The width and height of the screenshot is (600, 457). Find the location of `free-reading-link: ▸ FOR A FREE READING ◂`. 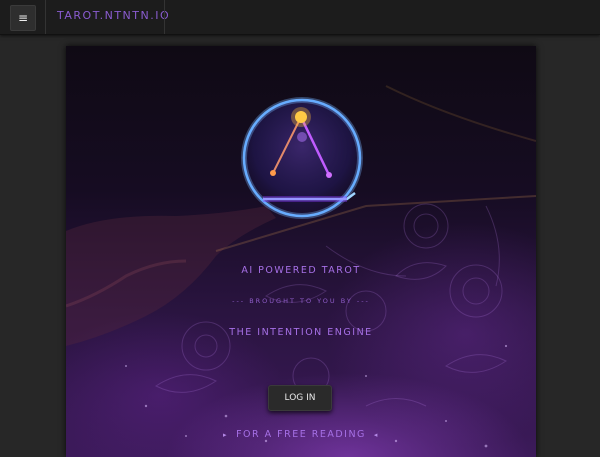

free-reading-link: ▸ FOR A FREE READING ◂ is located at coordinates (301, 434).